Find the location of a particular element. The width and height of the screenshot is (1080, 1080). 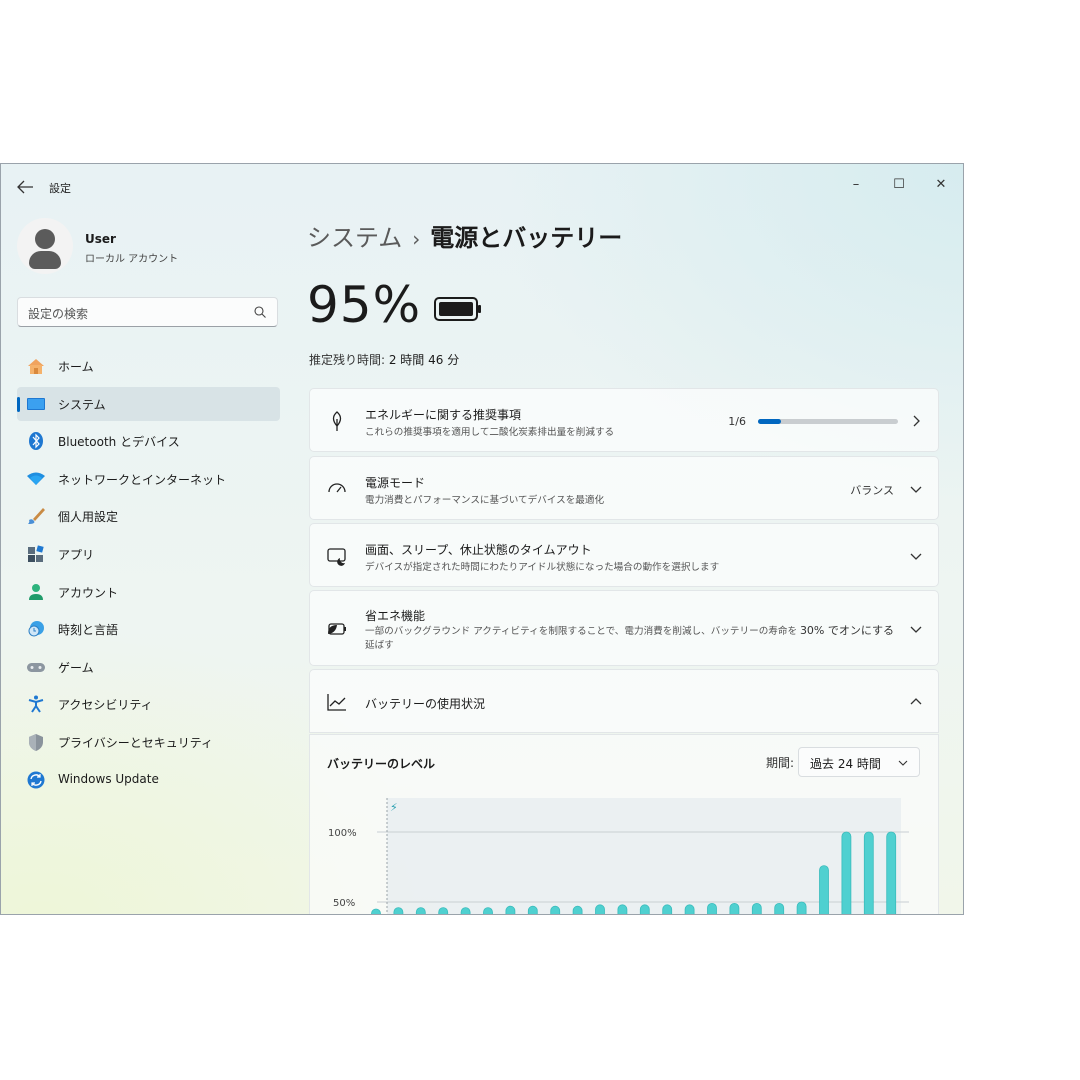

leaf-icon is located at coordinates (337, 421).